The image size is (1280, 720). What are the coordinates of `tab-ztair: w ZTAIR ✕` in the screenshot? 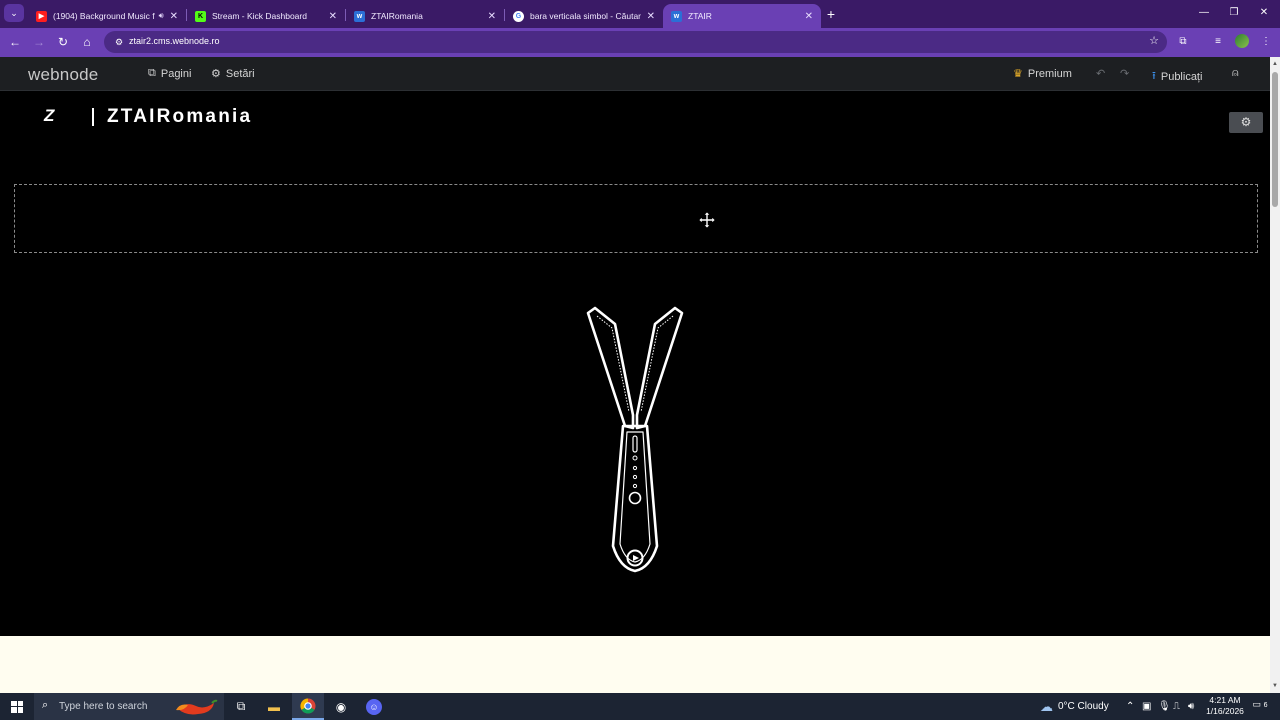 It's located at (742, 16).